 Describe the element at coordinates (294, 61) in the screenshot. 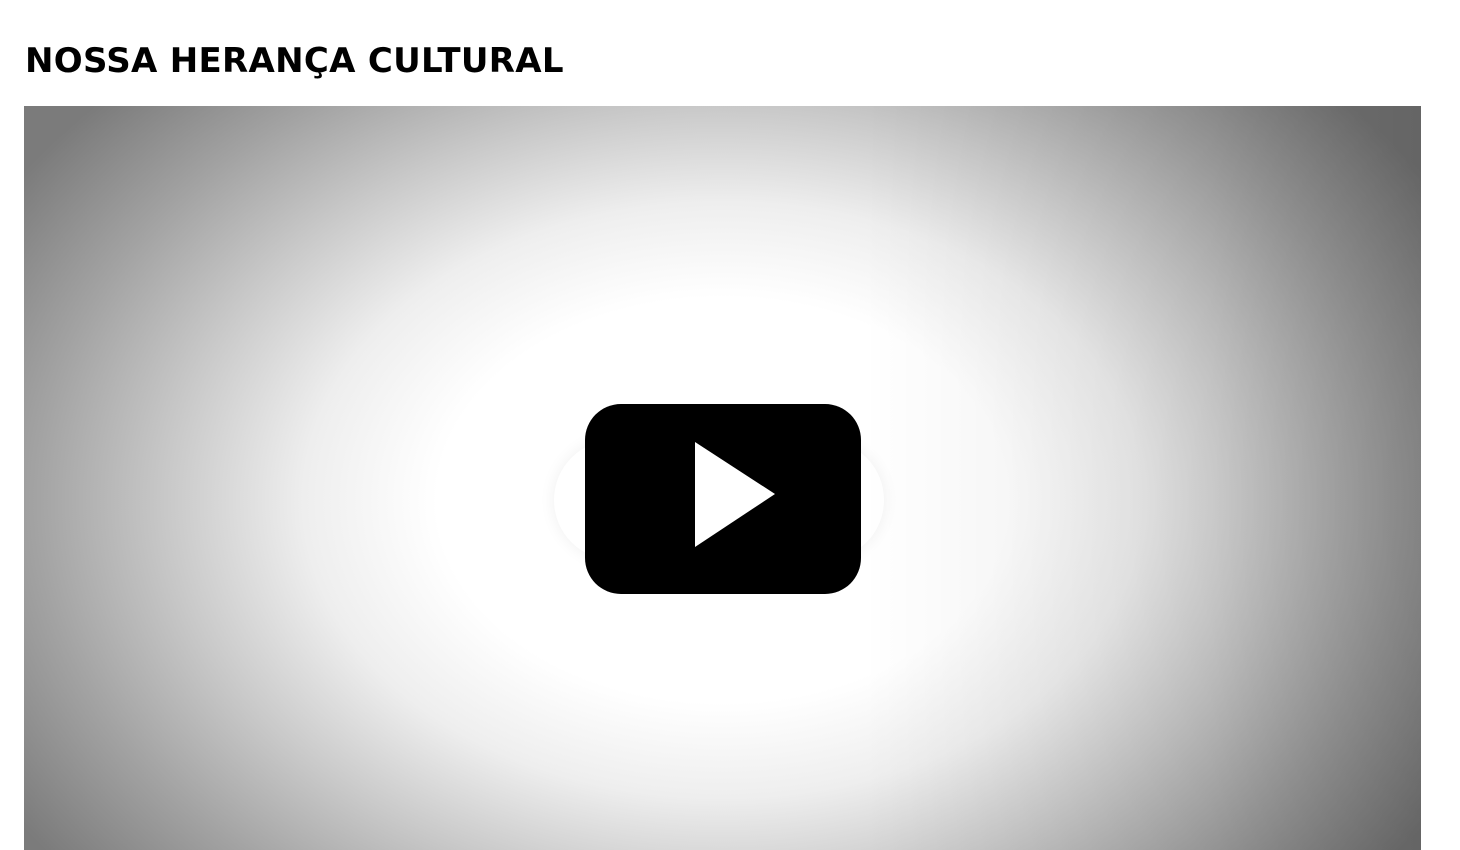

I see `page-title: NOSSA HERANÇA CULTURAL` at that location.